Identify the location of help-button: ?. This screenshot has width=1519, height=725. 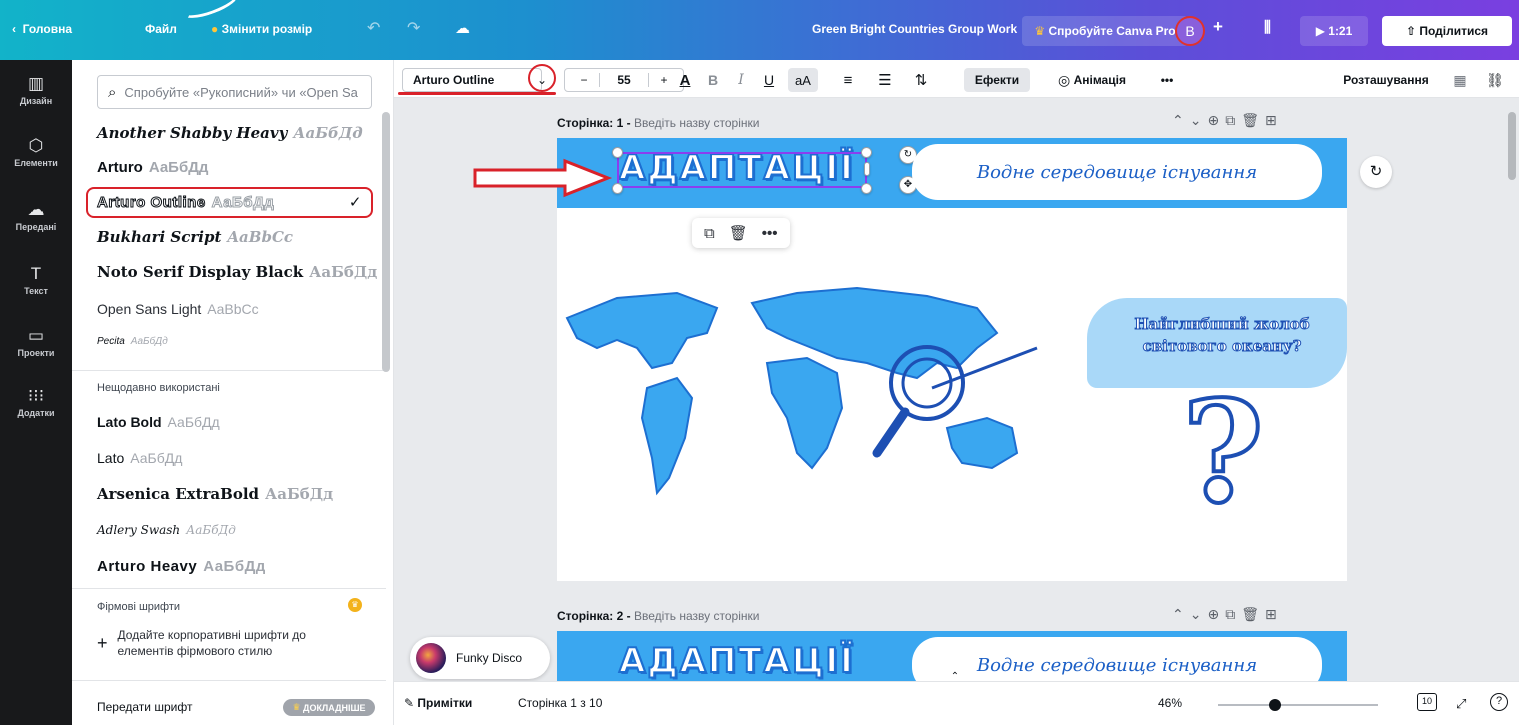
(1499, 702).